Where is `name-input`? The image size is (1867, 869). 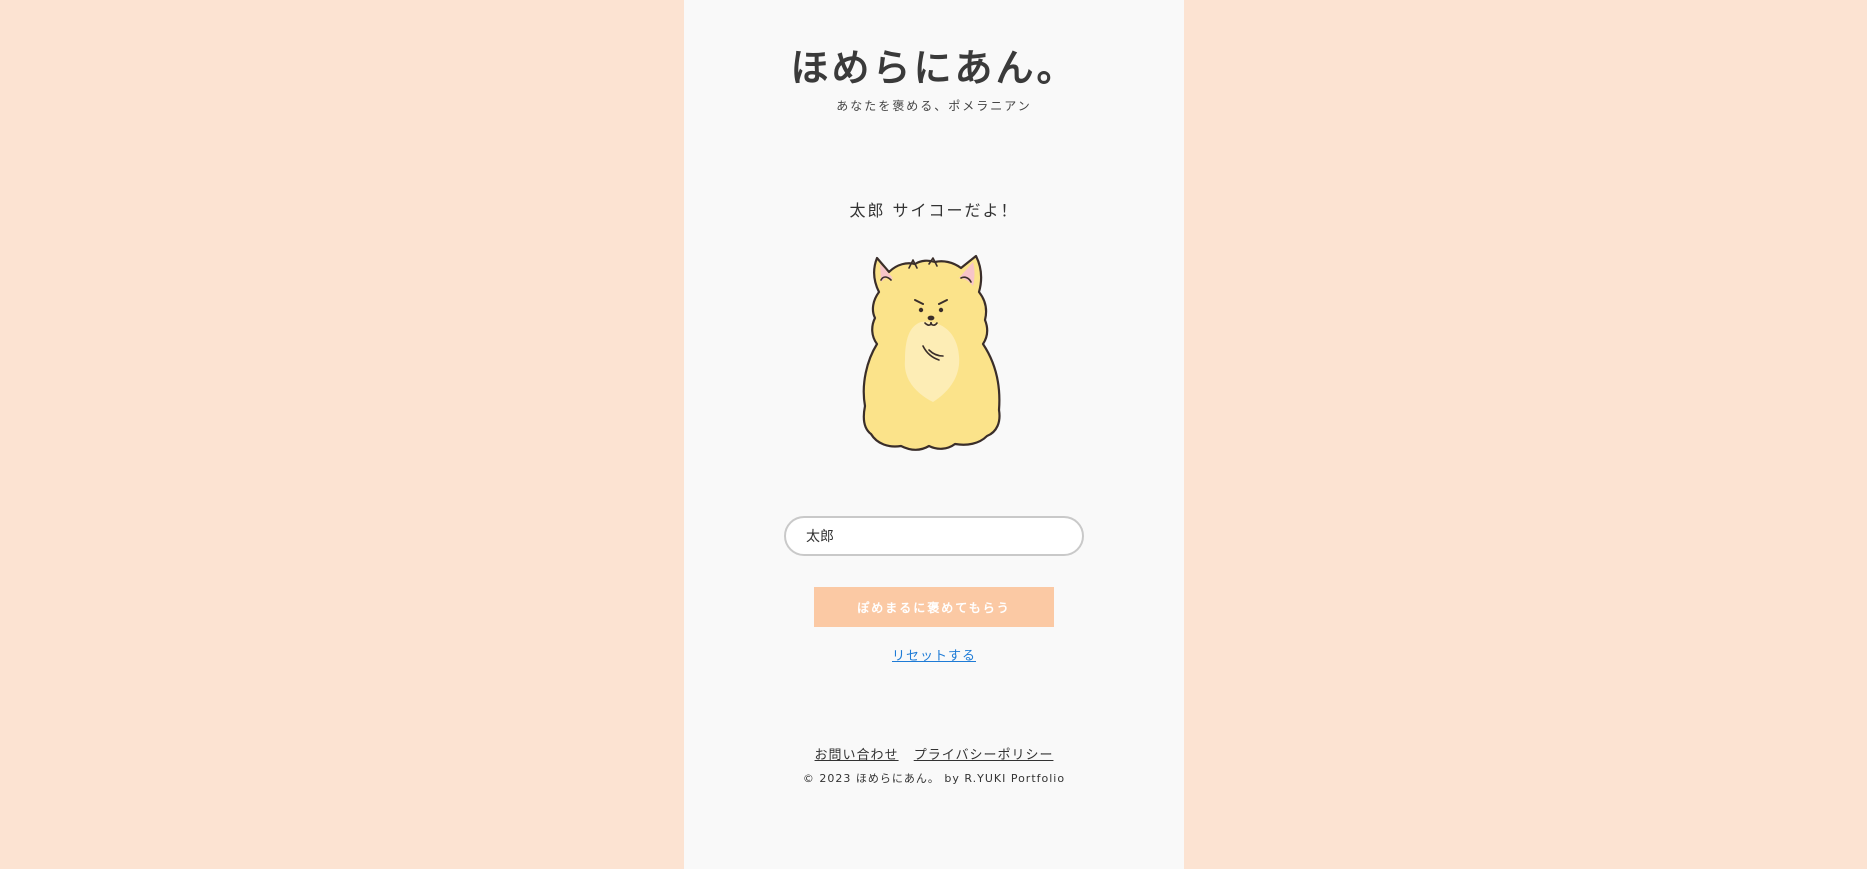 name-input is located at coordinates (934, 536).